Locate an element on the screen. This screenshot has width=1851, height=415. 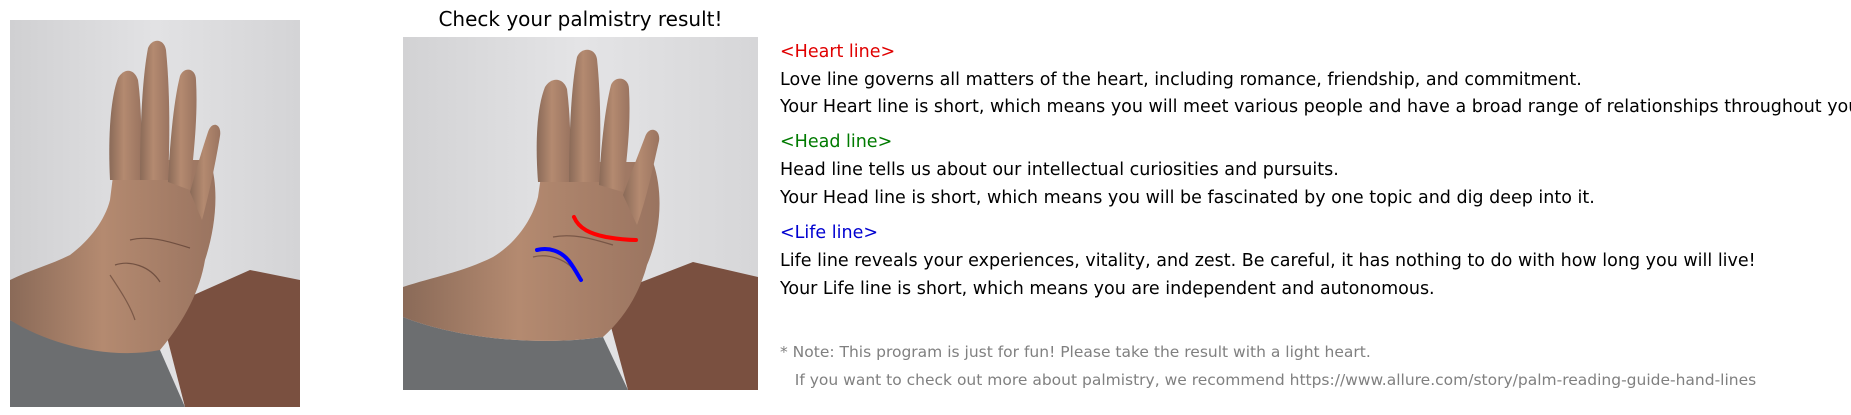
palm-photo-image is located at coordinates (155, 213).